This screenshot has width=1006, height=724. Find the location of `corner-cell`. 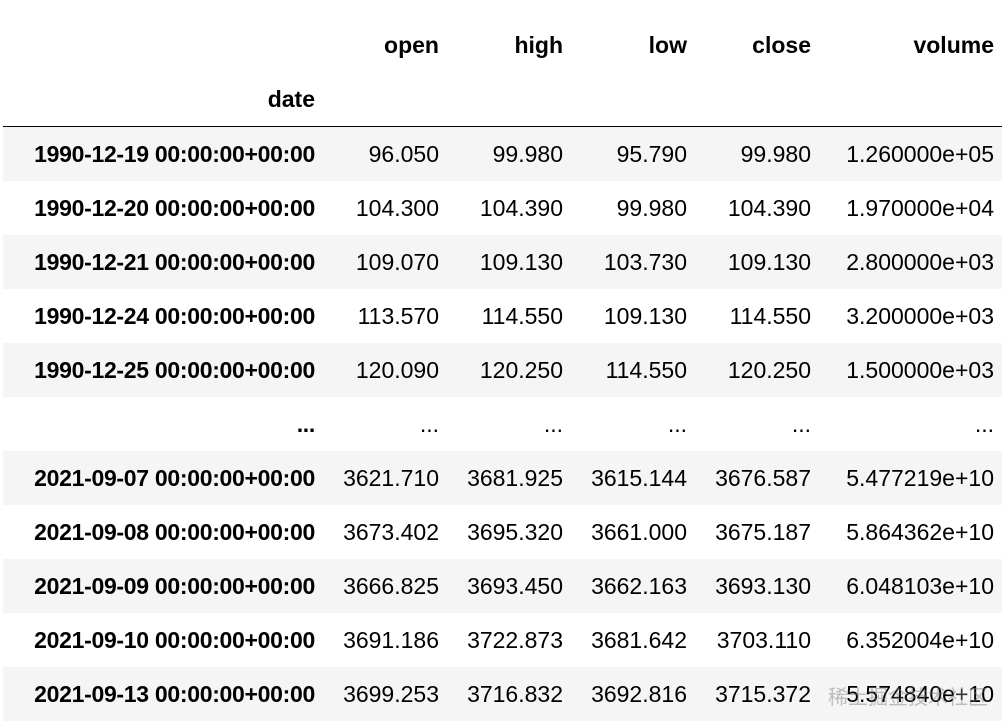

corner-cell is located at coordinates (163, 45).